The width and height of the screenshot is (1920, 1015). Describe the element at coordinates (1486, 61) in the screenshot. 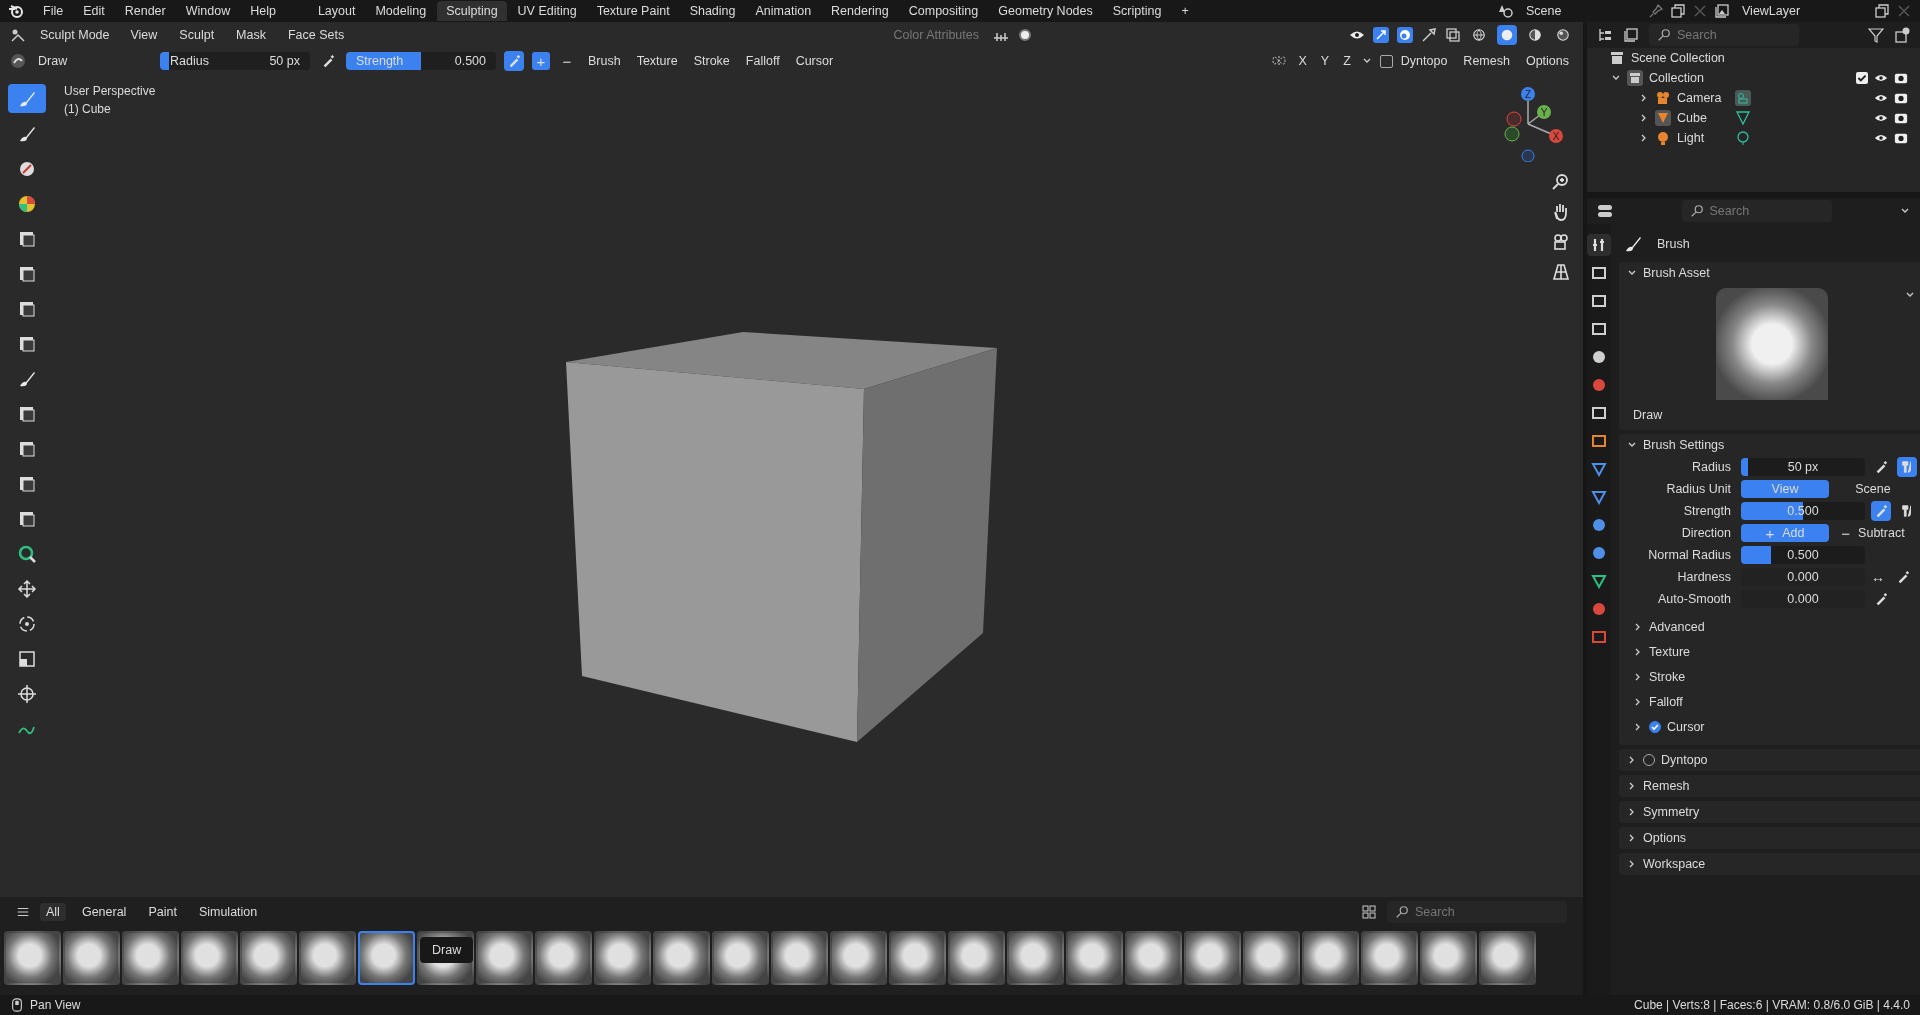

I see `remesh-dropdown: Remesh` at that location.